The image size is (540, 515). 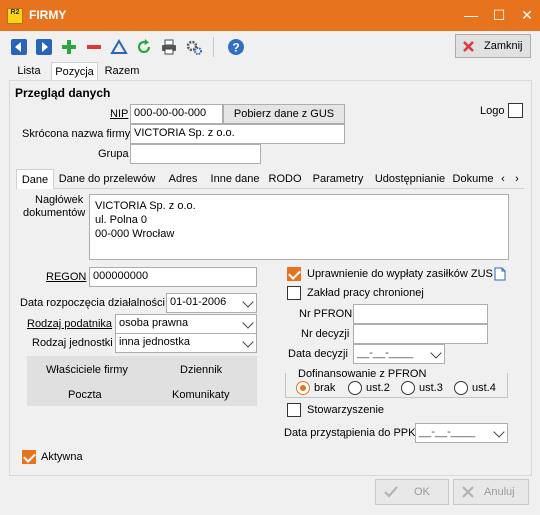 I want to click on radio-brak, so click(x=303, y=388).